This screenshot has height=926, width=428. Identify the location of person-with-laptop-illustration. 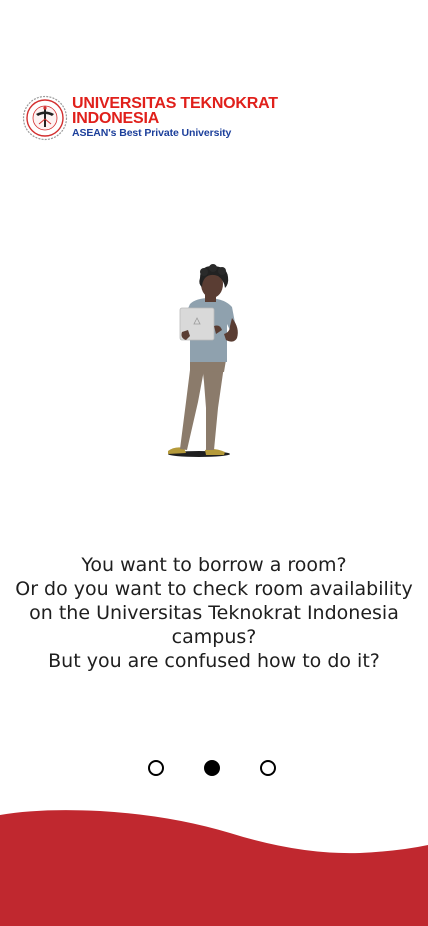
(203, 360).